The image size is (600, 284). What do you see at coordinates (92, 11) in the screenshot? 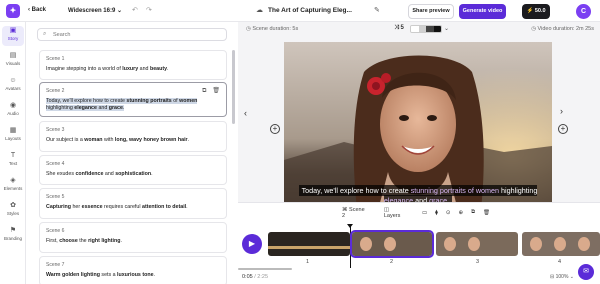
I see `aspect-label: Widescreen 16:9` at bounding box center [92, 11].